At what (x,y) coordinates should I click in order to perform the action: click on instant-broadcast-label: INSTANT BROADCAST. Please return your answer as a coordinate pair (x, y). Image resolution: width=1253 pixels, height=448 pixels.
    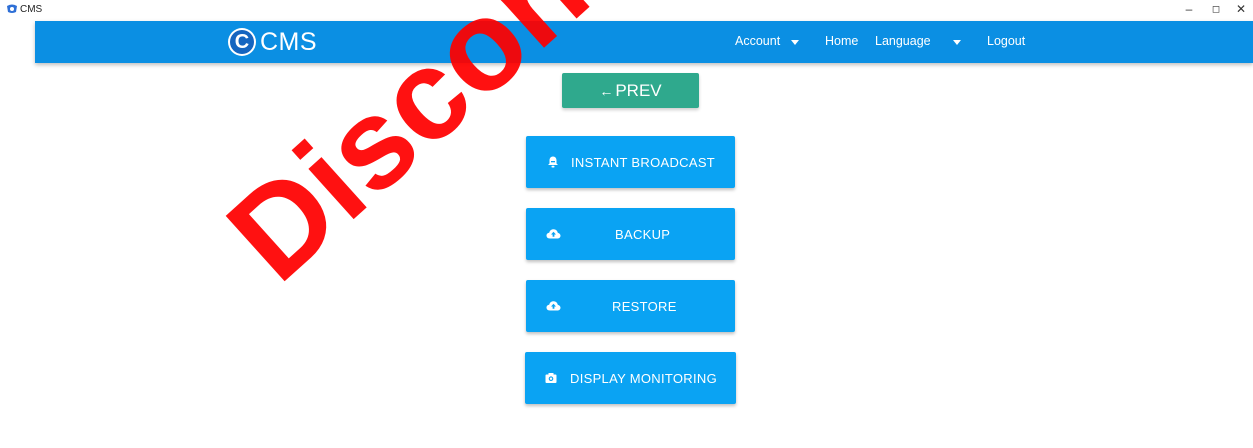
    Looking at the image, I should click on (643, 162).